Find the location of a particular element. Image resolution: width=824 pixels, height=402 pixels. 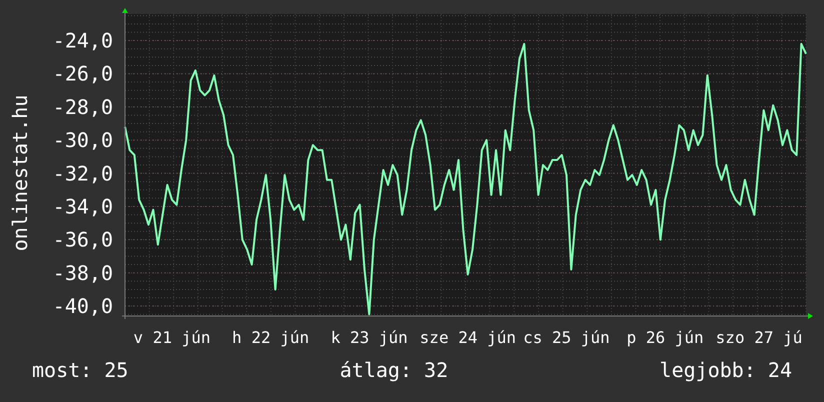

y-tick-label: -30,0 is located at coordinates (82, 140).